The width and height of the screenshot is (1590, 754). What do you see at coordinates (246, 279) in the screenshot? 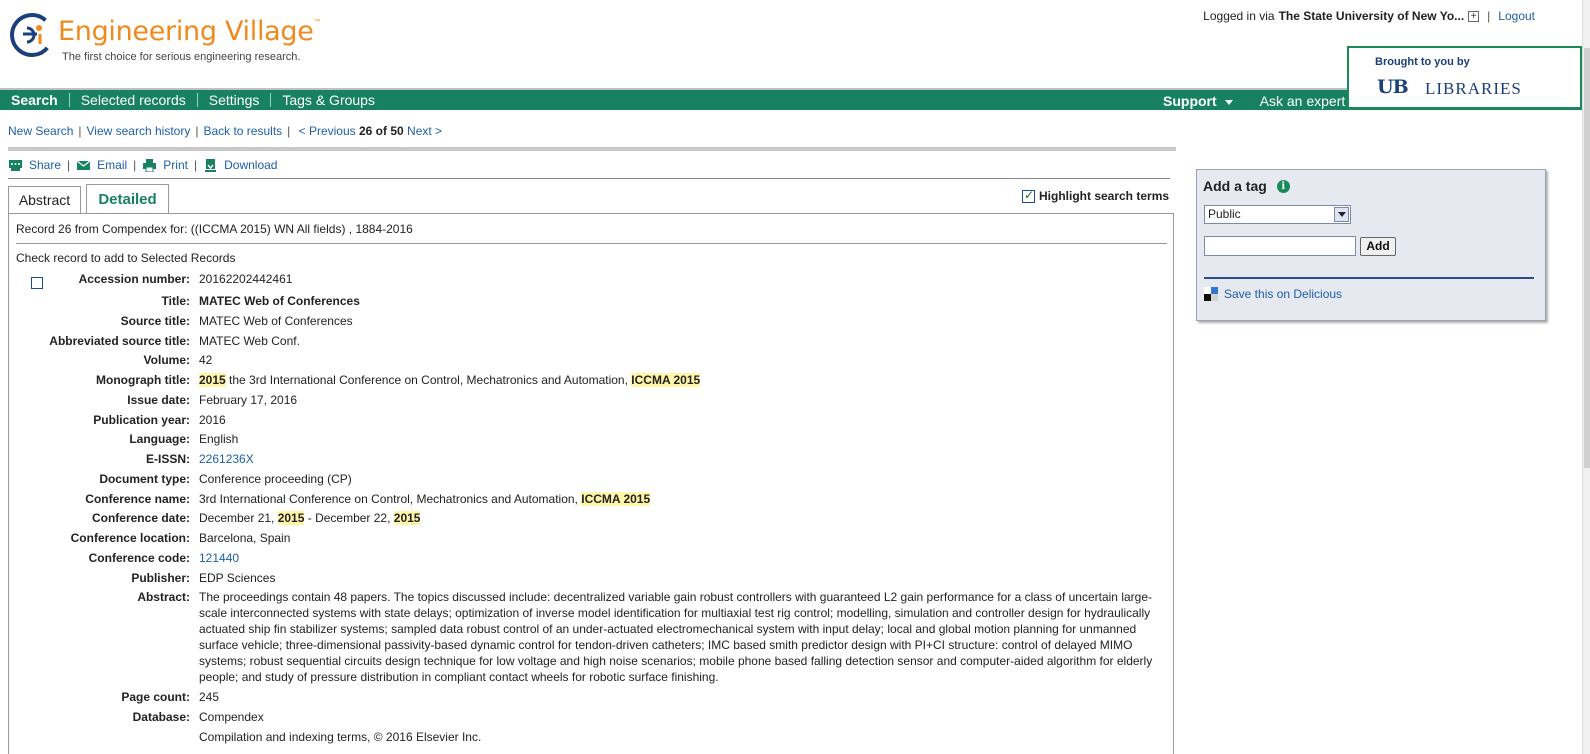
I see `accession-number: 20162202442461` at bounding box center [246, 279].